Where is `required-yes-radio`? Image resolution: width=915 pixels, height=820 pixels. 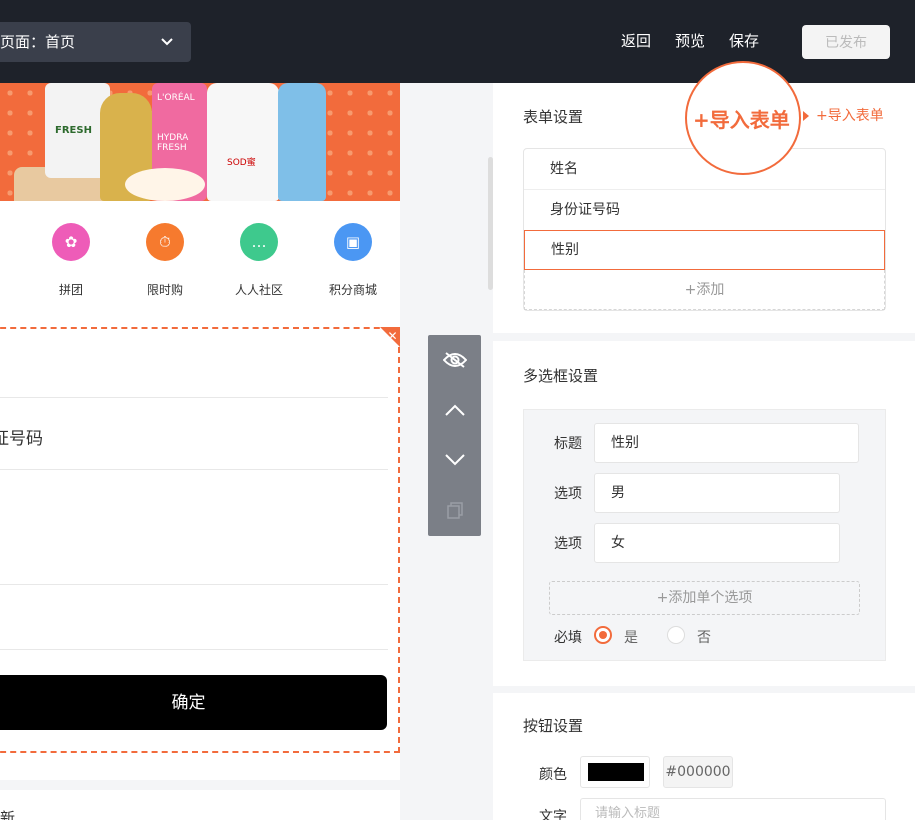
required-yes-radio is located at coordinates (603, 635).